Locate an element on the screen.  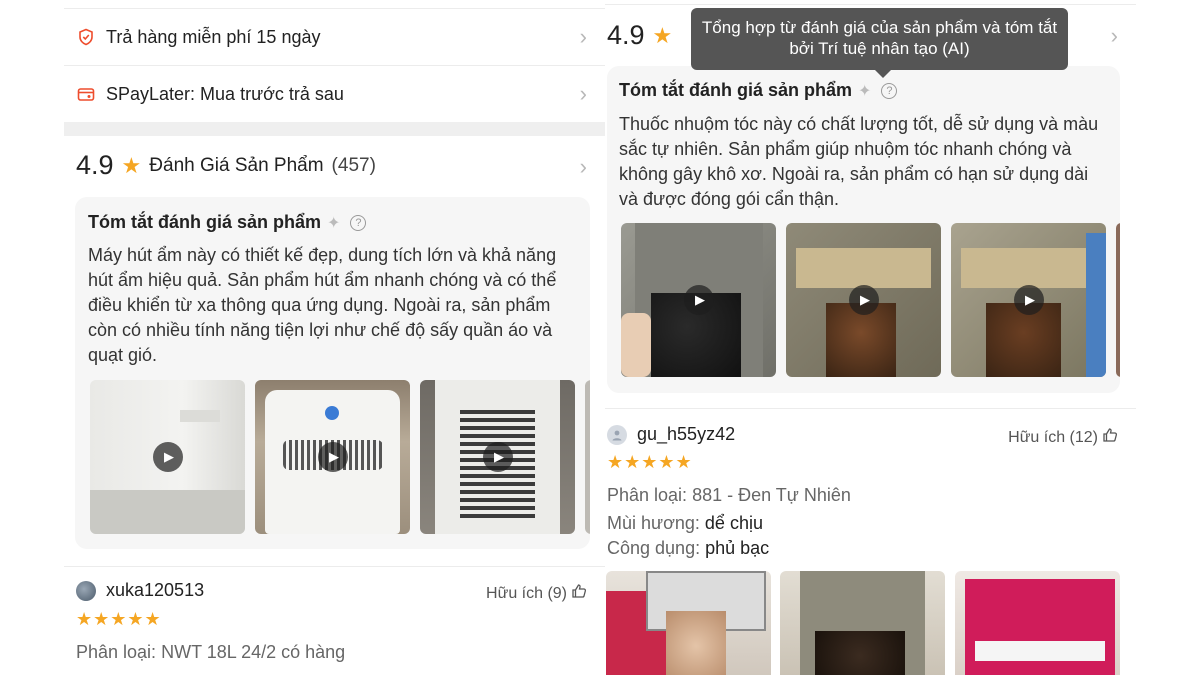
reviewer-username: xuka120513 is located at coordinates (155, 590).